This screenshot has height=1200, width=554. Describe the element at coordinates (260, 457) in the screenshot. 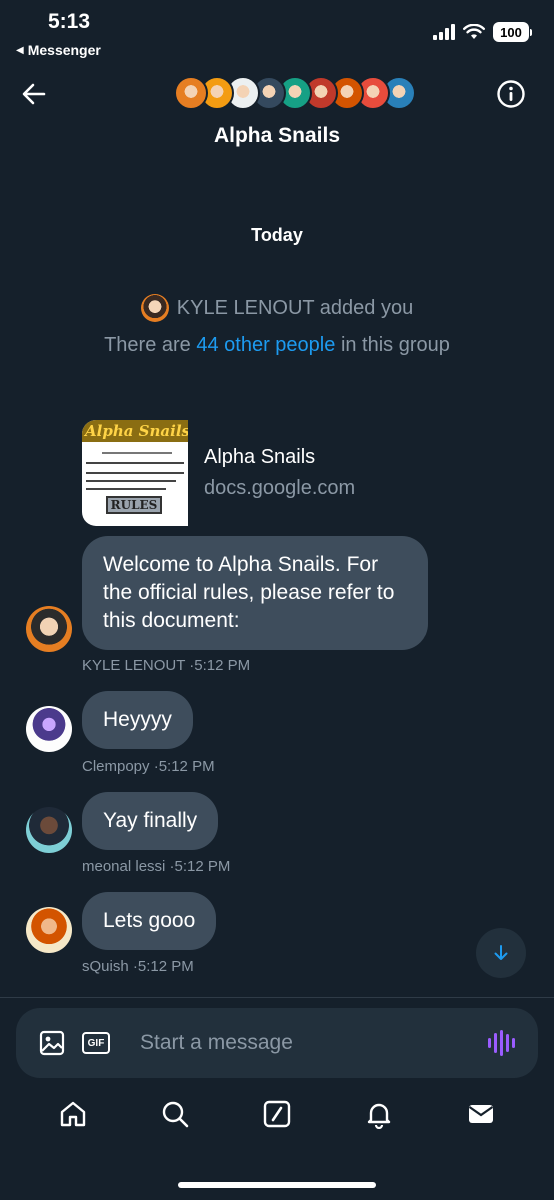

I see `link-title: Alpha Snails` at that location.